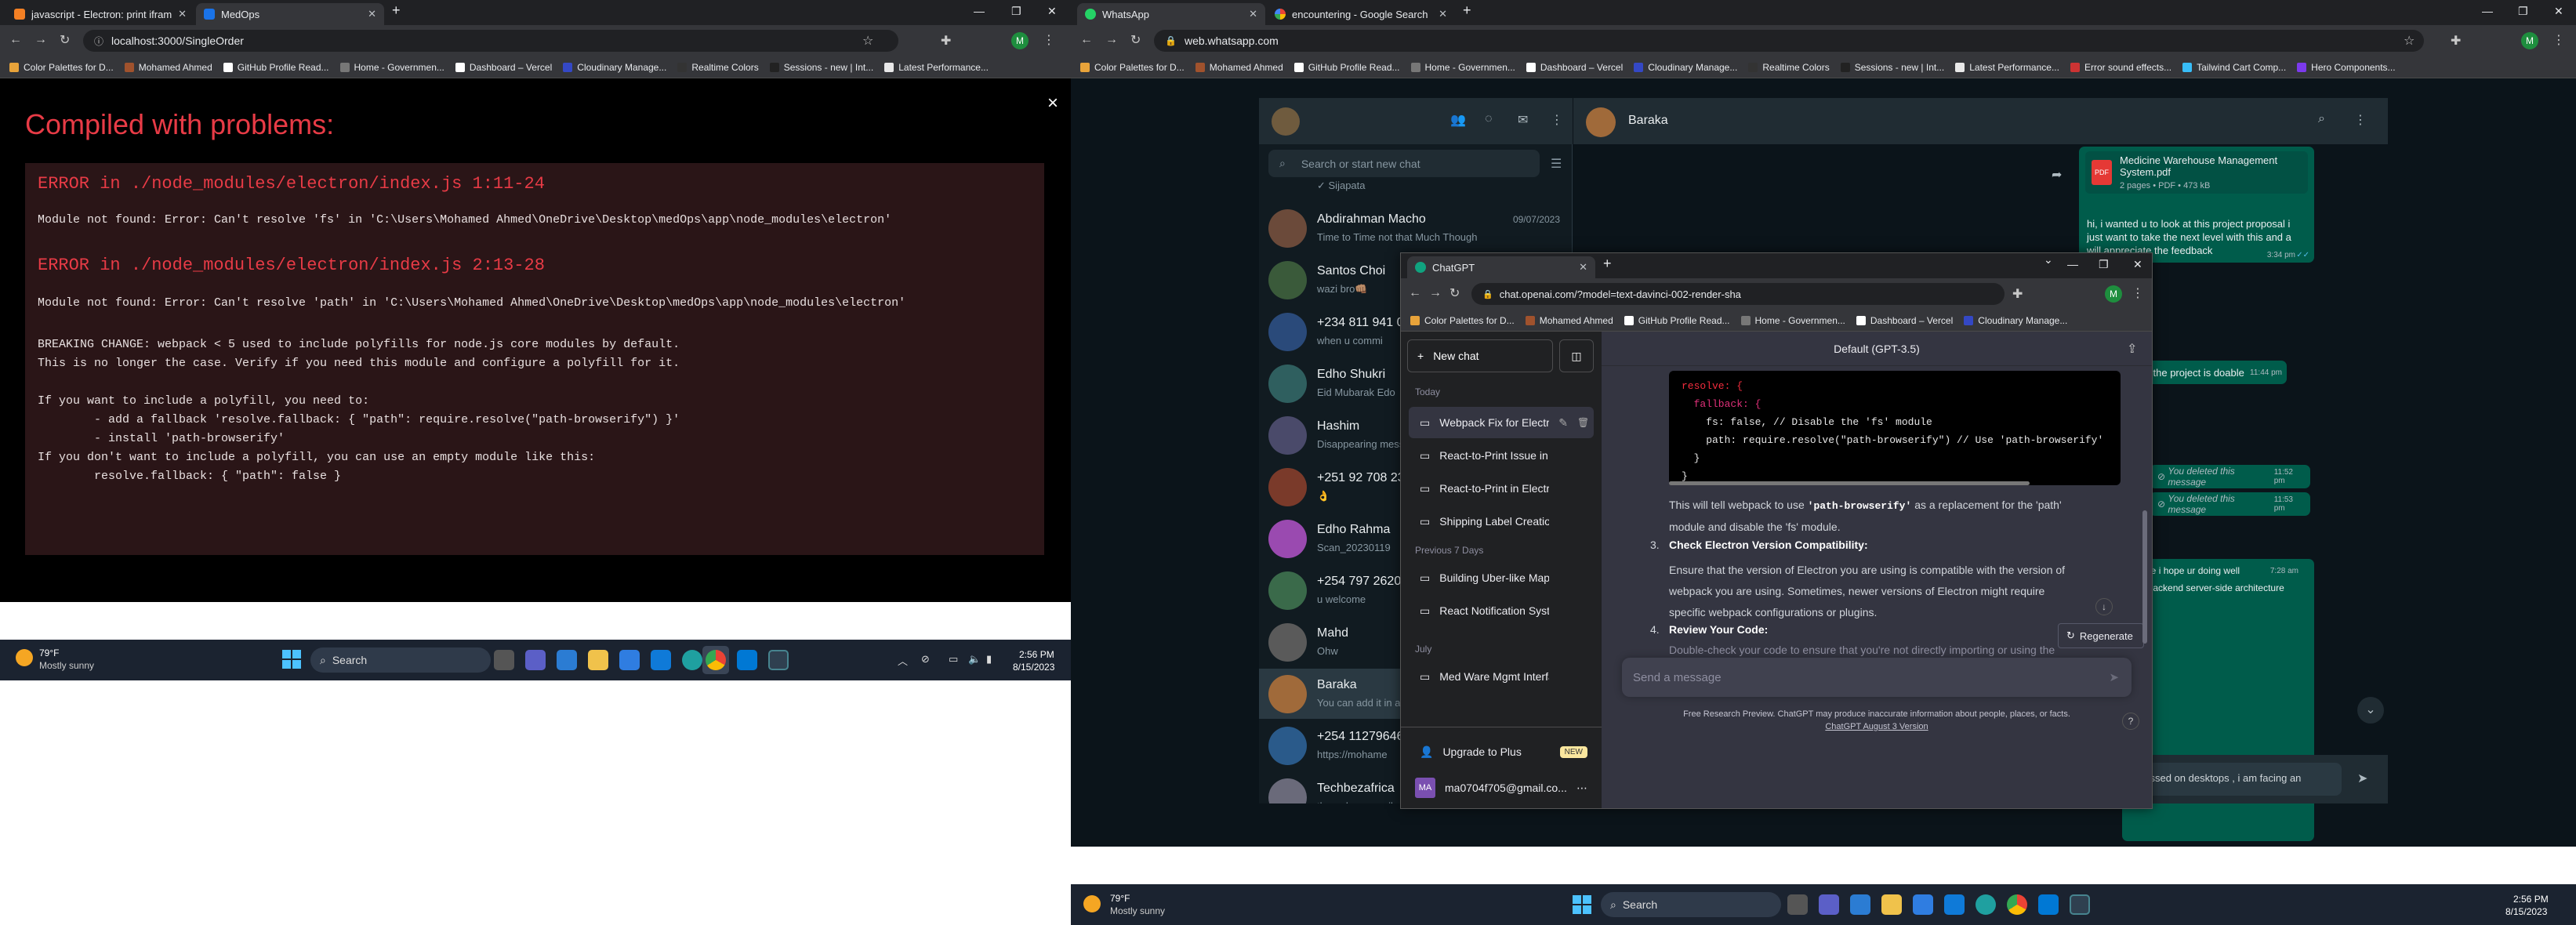  I want to click on new-chat-button: + New chat, so click(1480, 355).